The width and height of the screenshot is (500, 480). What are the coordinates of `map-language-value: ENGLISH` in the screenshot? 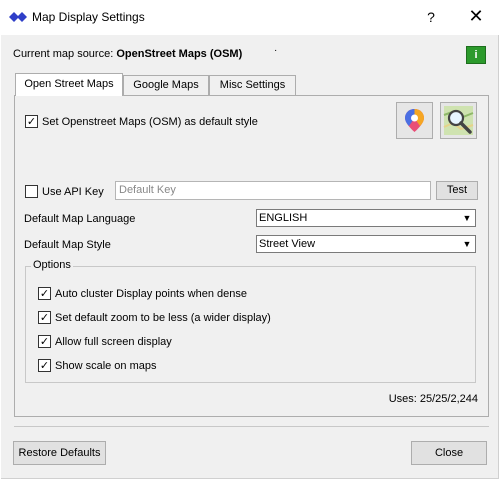 It's located at (283, 218).